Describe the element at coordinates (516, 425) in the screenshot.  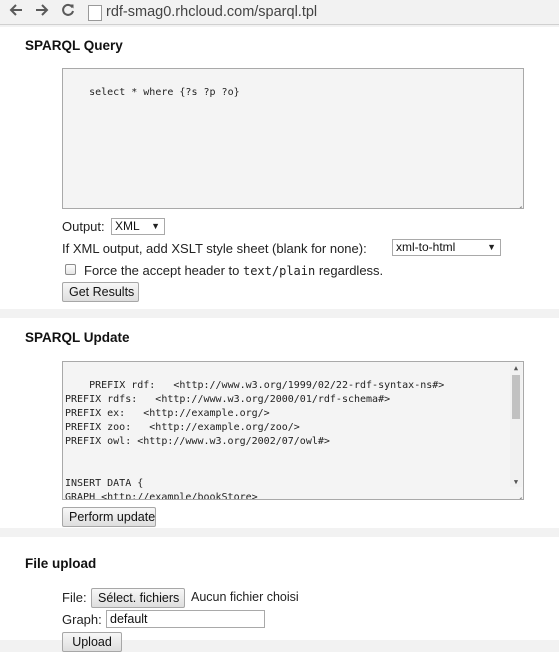
I see `update-scrollbar: ▲ ▼` at that location.